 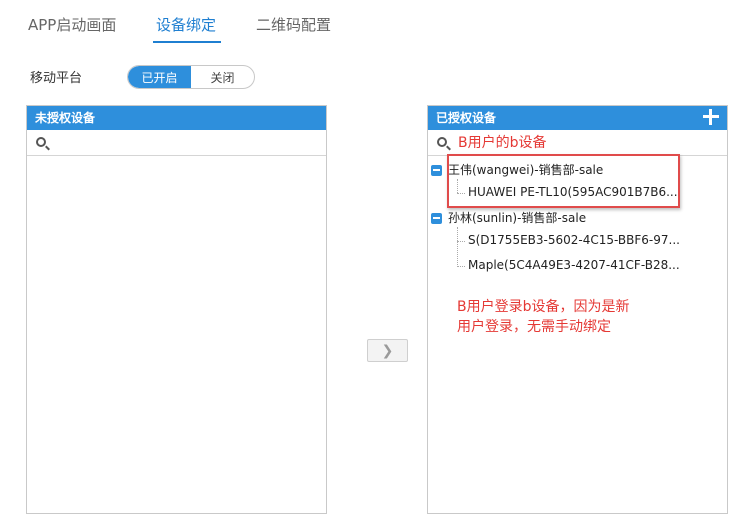 I want to click on authorized-panel-title: 已授权设备, so click(x=466, y=118).